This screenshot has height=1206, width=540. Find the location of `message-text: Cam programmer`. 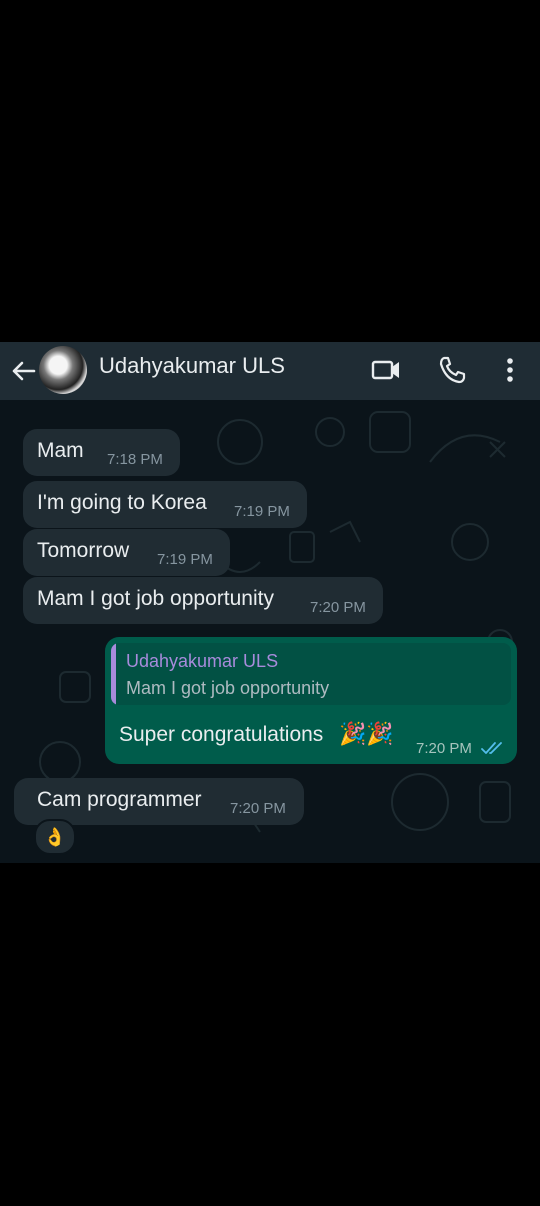

message-text: Cam programmer is located at coordinates (119, 799).